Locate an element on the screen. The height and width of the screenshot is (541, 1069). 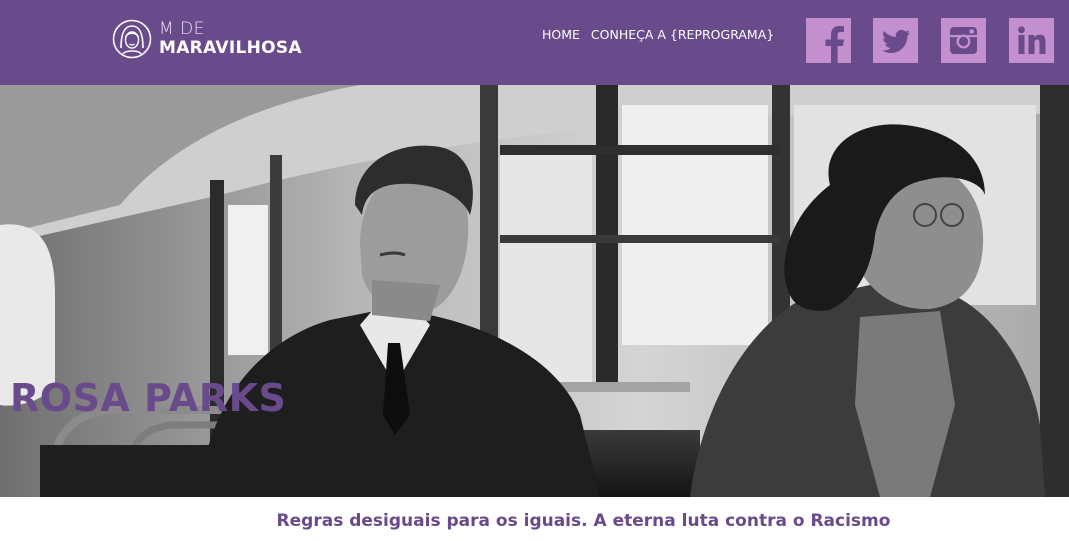
nav-home: HOME is located at coordinates (561, 34).